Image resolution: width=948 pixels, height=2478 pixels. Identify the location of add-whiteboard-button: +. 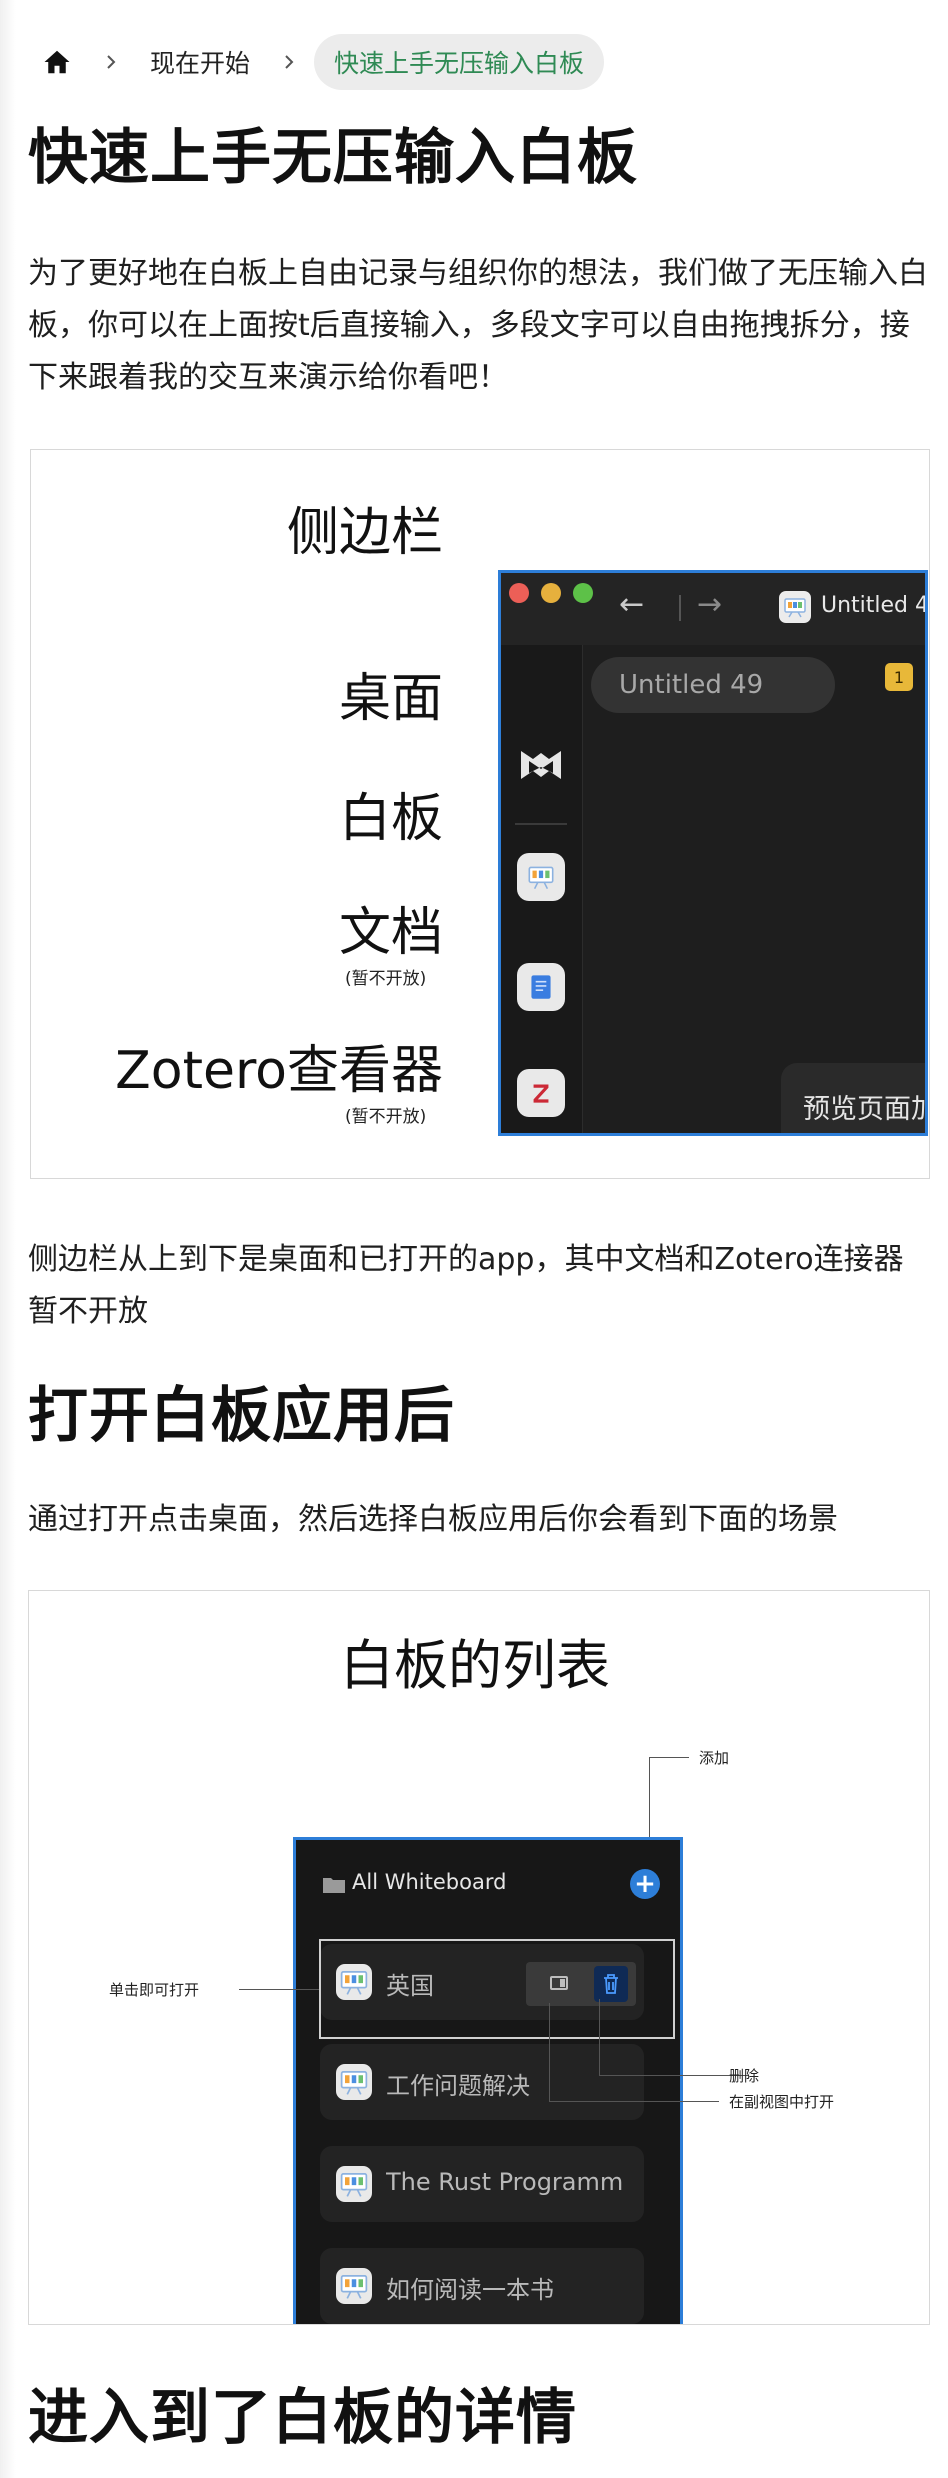
(645, 1884).